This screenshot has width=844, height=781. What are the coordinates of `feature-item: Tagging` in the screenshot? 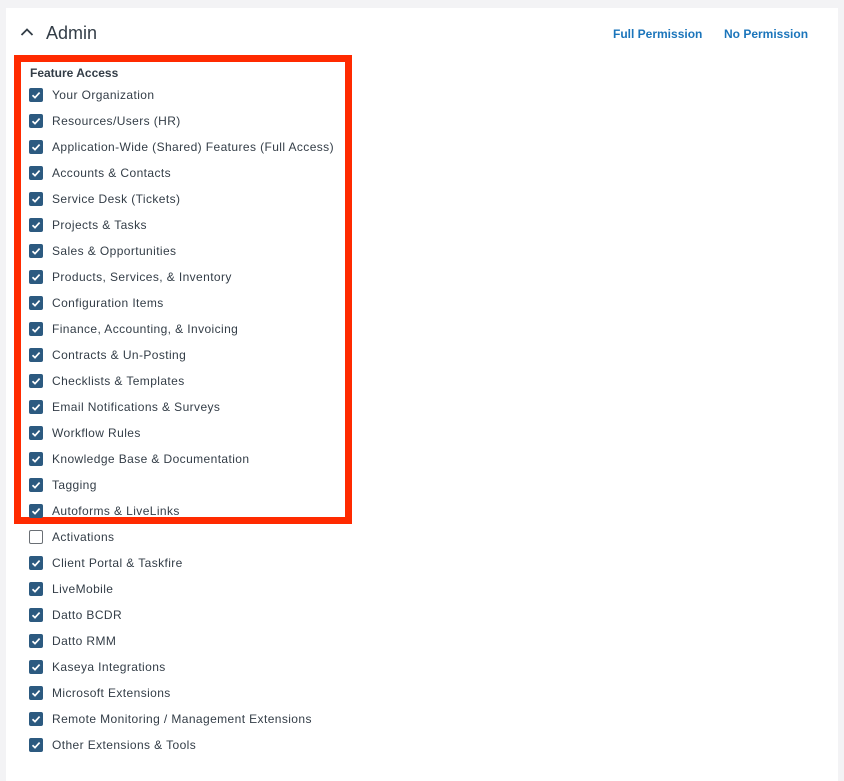 It's located at (181, 485).